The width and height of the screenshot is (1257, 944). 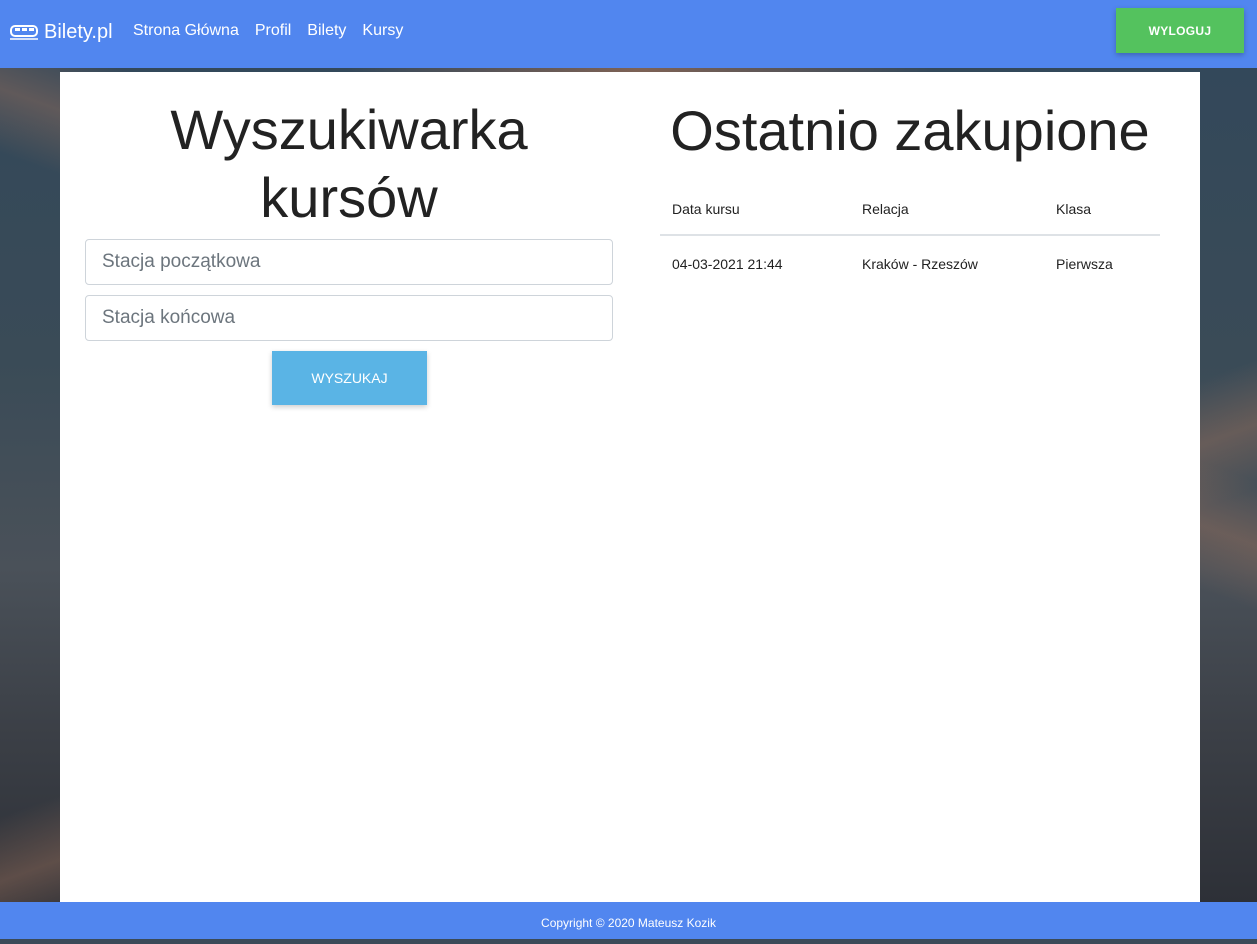 What do you see at coordinates (920, 264) in the screenshot?
I see `cell-route: Kraków - Rzeszów` at bounding box center [920, 264].